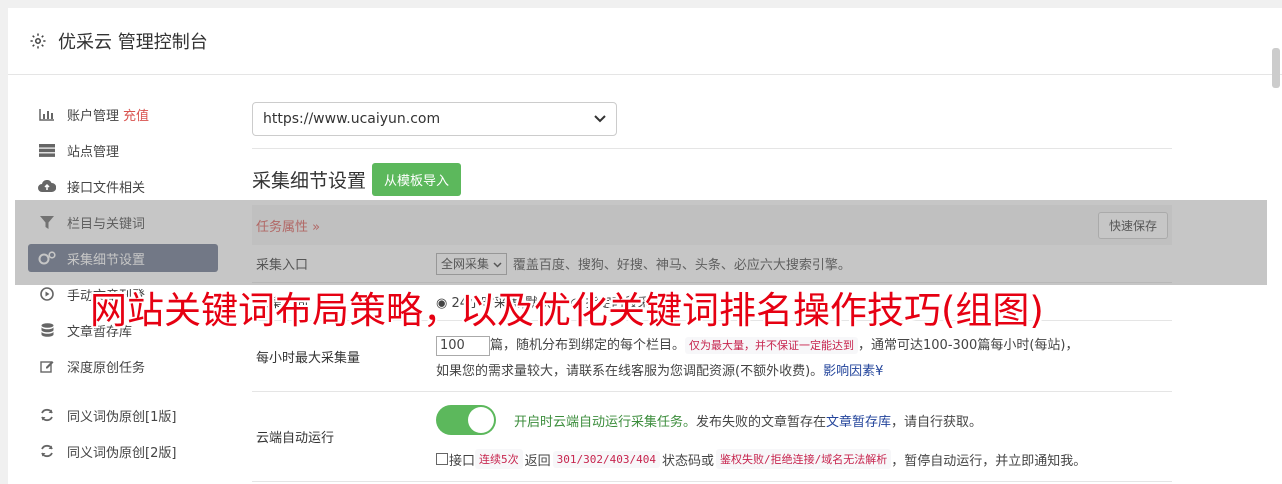 The height and width of the screenshot is (484, 1282). Describe the element at coordinates (463, 345) in the screenshot. I see `max-input: 100` at that location.